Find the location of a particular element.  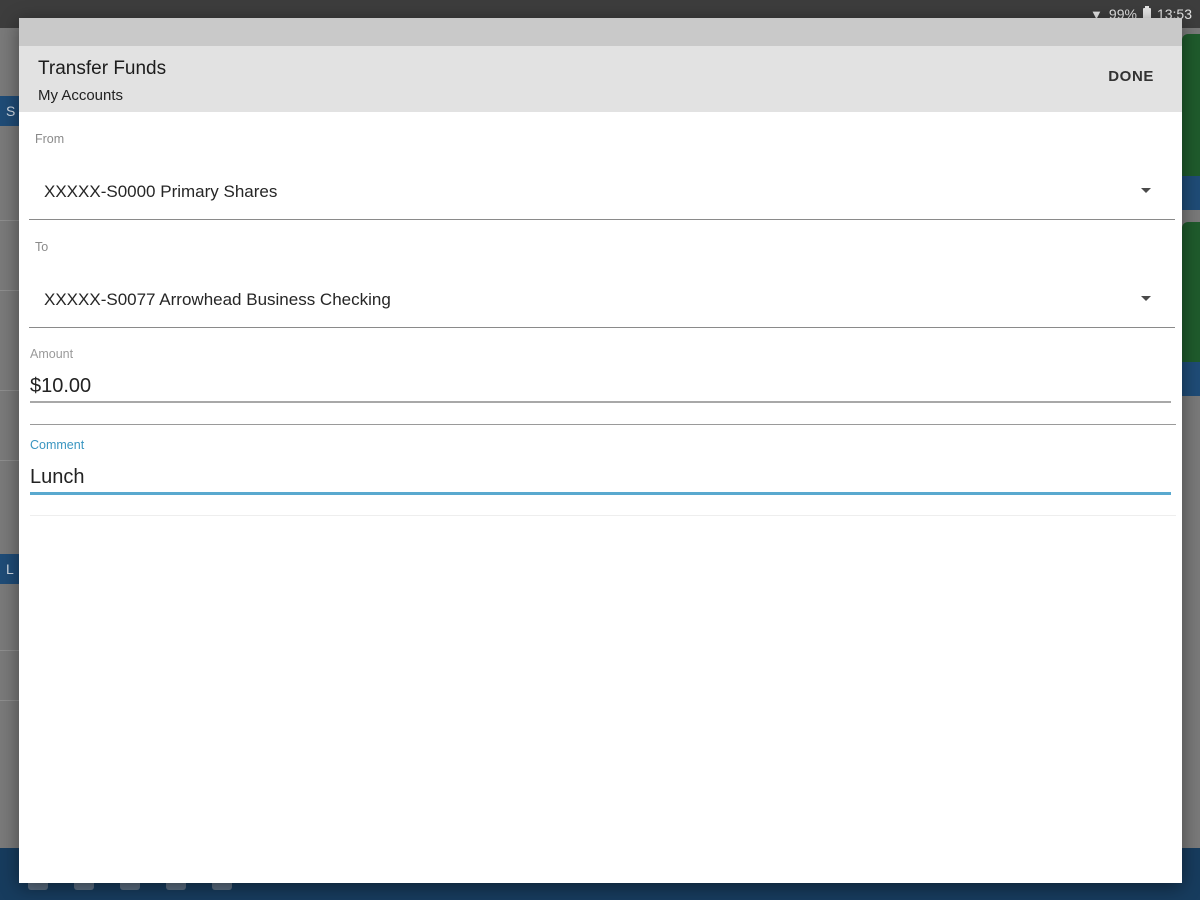

comment-field-wrapper: Comment Lunch is located at coordinates (603, 470).